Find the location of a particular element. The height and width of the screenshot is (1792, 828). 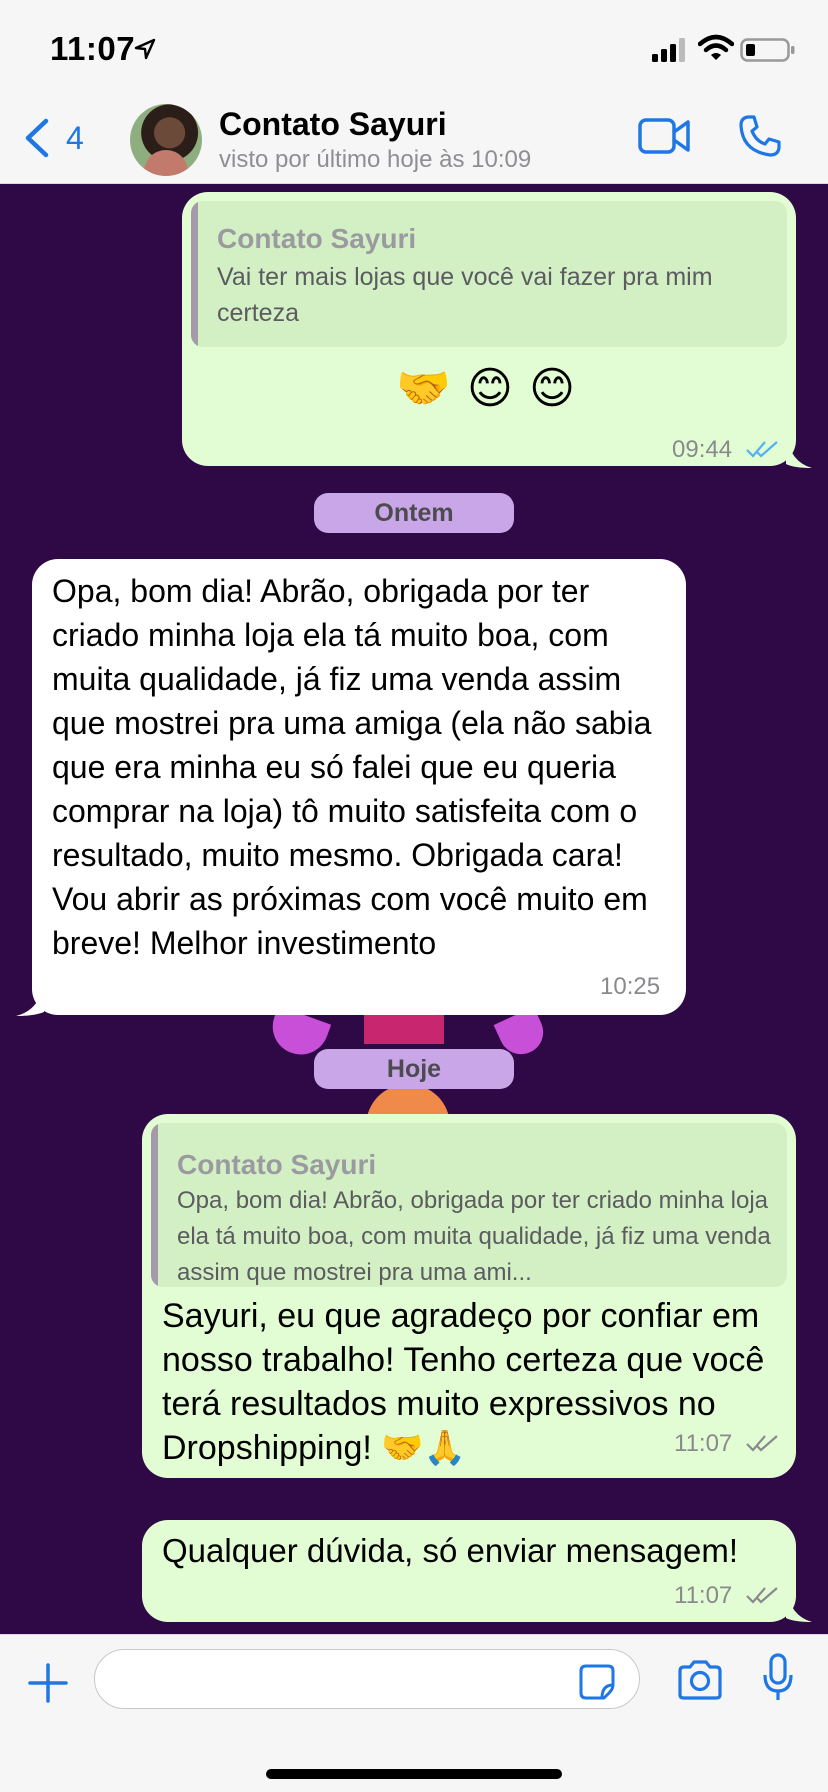

video-call-icon is located at coordinates (664, 136).